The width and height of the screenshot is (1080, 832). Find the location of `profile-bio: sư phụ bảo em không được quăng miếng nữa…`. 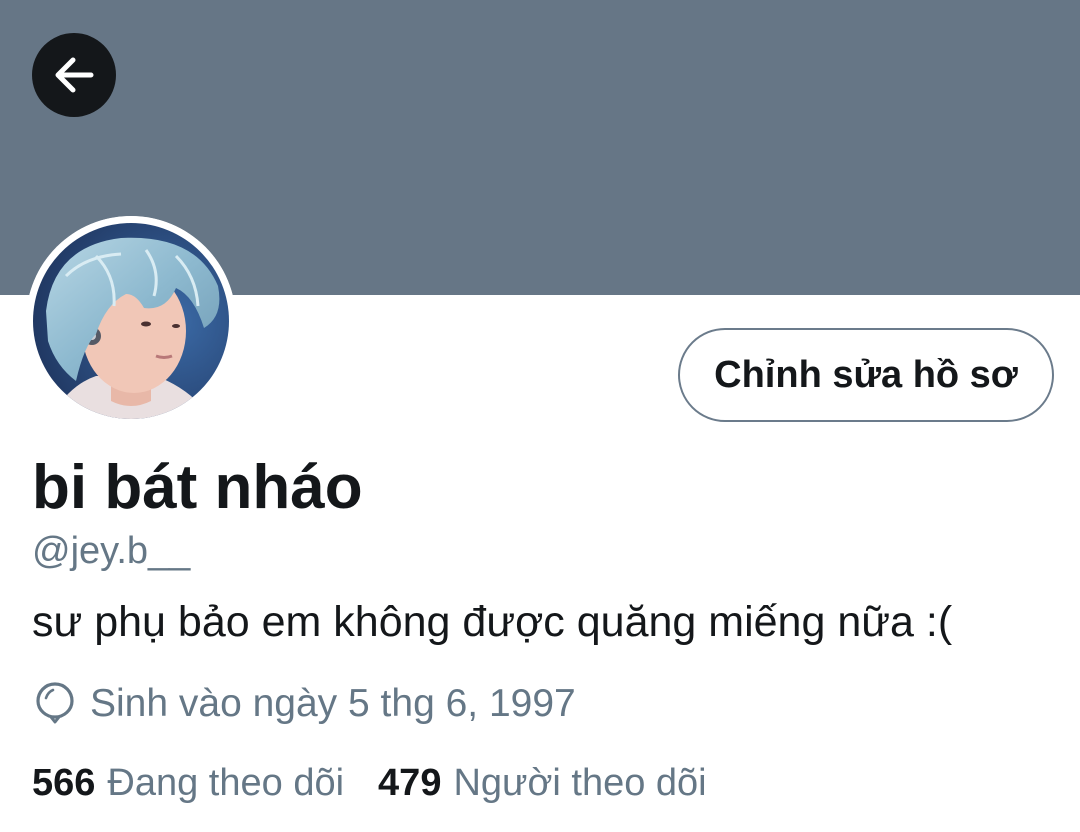

profile-bio: sư phụ bảo em không được quăng miếng nữa… is located at coordinates (492, 622).